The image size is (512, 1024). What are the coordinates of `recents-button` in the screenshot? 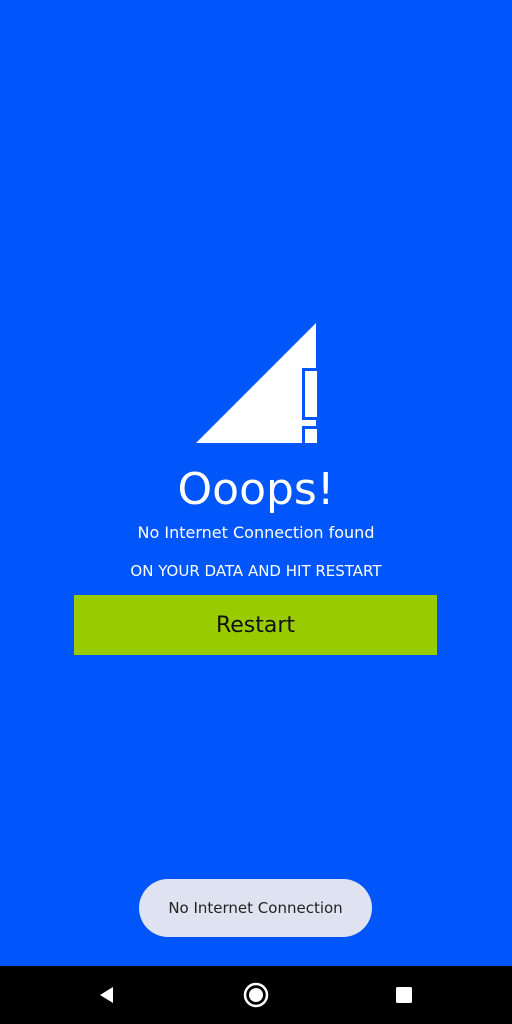 It's located at (404, 995).